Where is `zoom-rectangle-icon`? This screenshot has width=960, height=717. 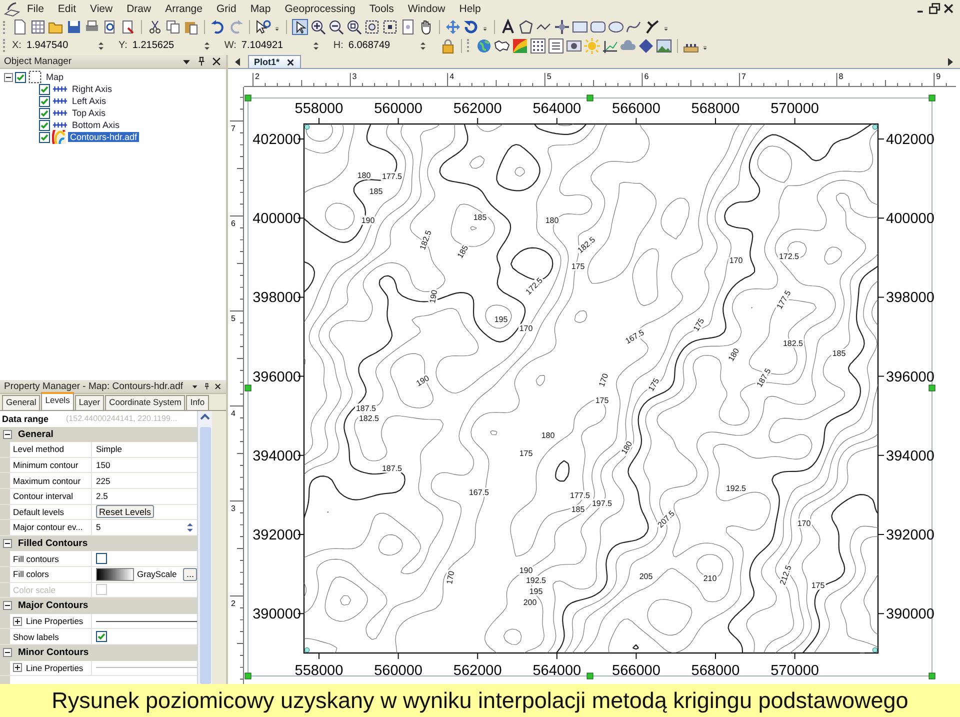
zoom-rectangle-icon is located at coordinates (372, 27).